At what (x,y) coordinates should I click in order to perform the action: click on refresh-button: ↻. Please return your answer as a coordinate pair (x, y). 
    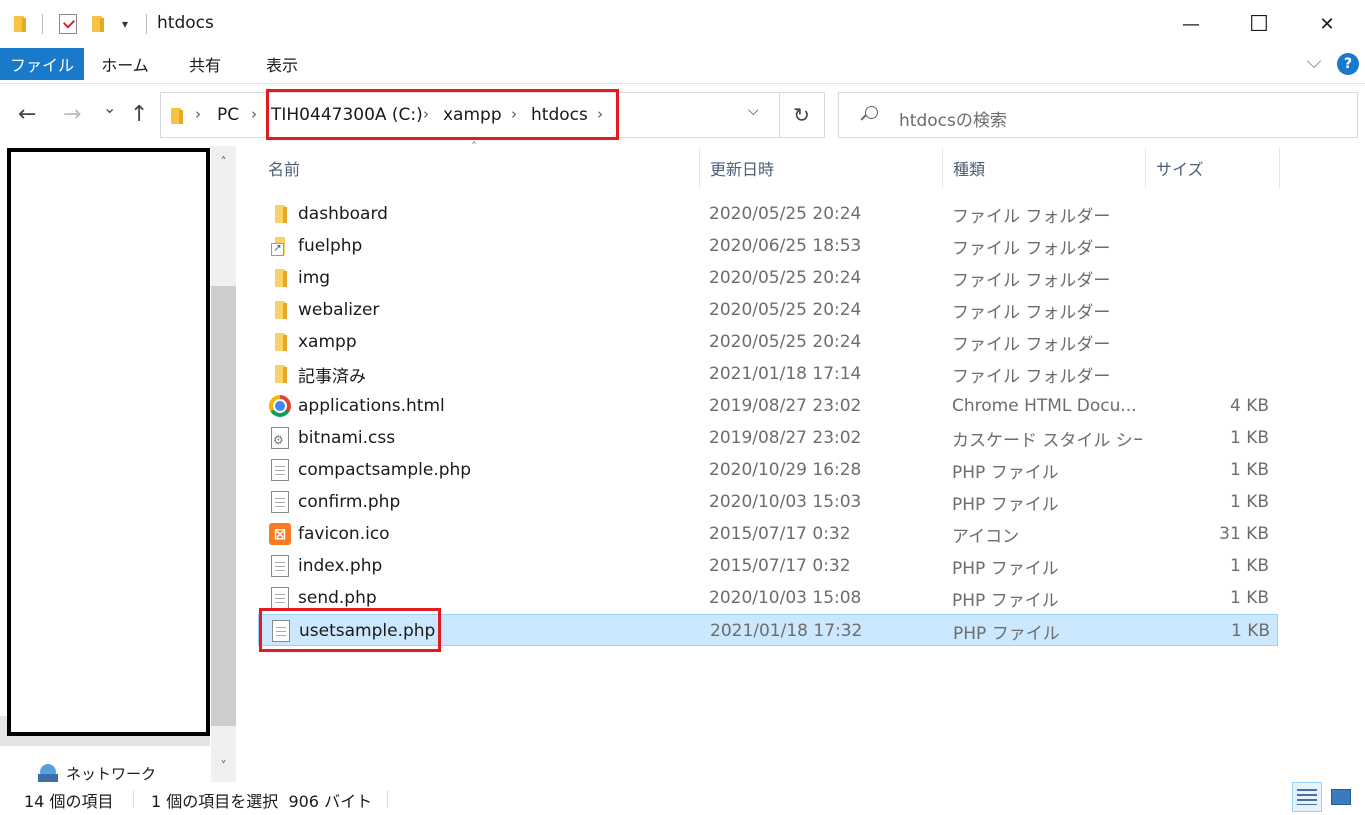
    Looking at the image, I should click on (802, 115).